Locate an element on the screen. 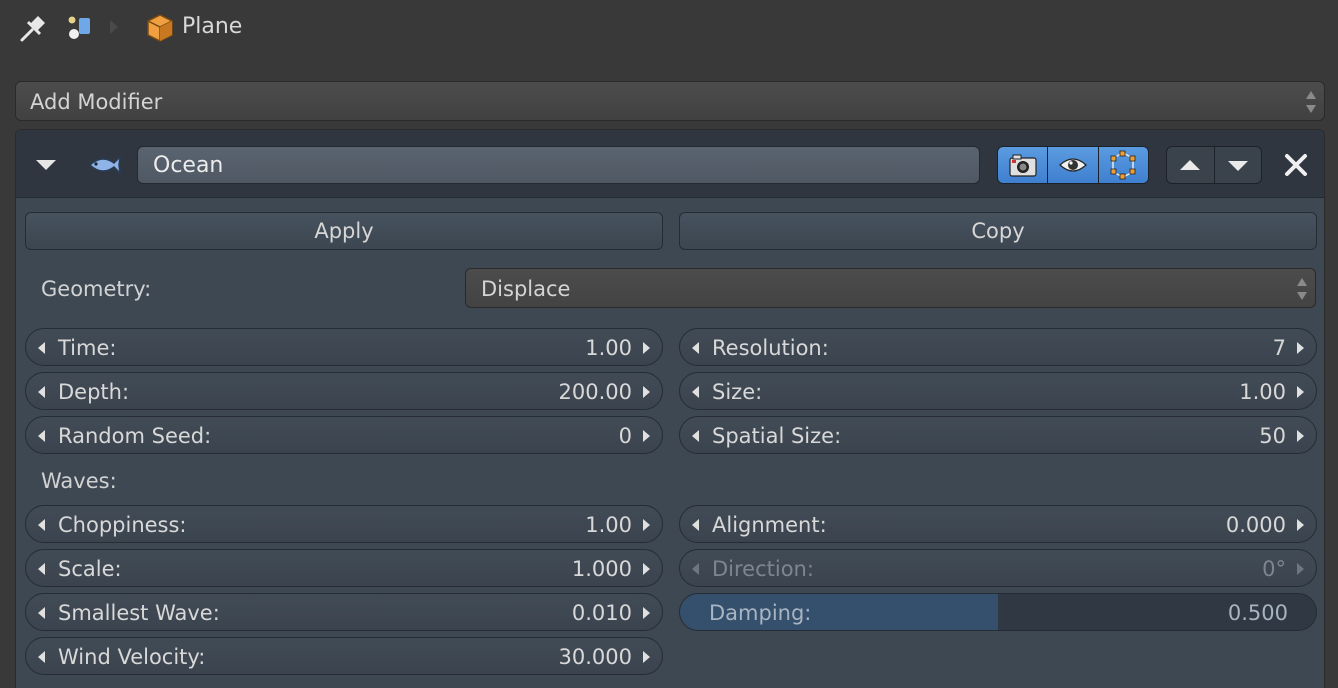 This screenshot has height=688, width=1338. modifier-header: Ocean is located at coordinates (670, 164).